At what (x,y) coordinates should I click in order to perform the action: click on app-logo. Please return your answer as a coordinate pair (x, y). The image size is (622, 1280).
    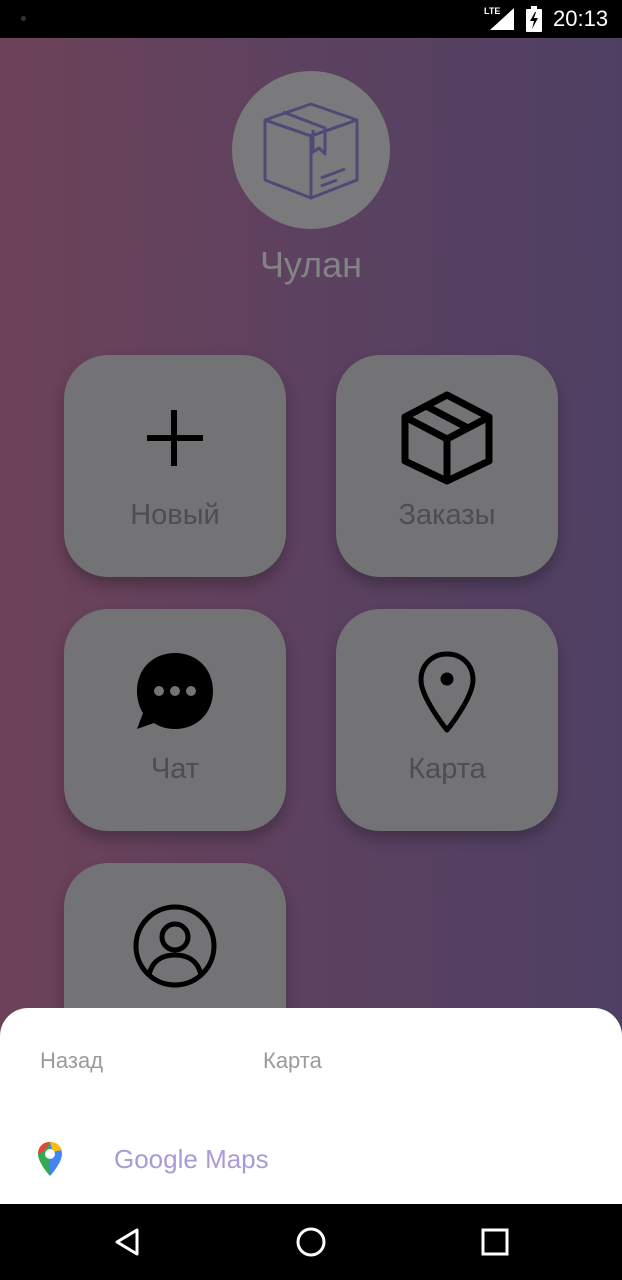
    Looking at the image, I should click on (311, 150).